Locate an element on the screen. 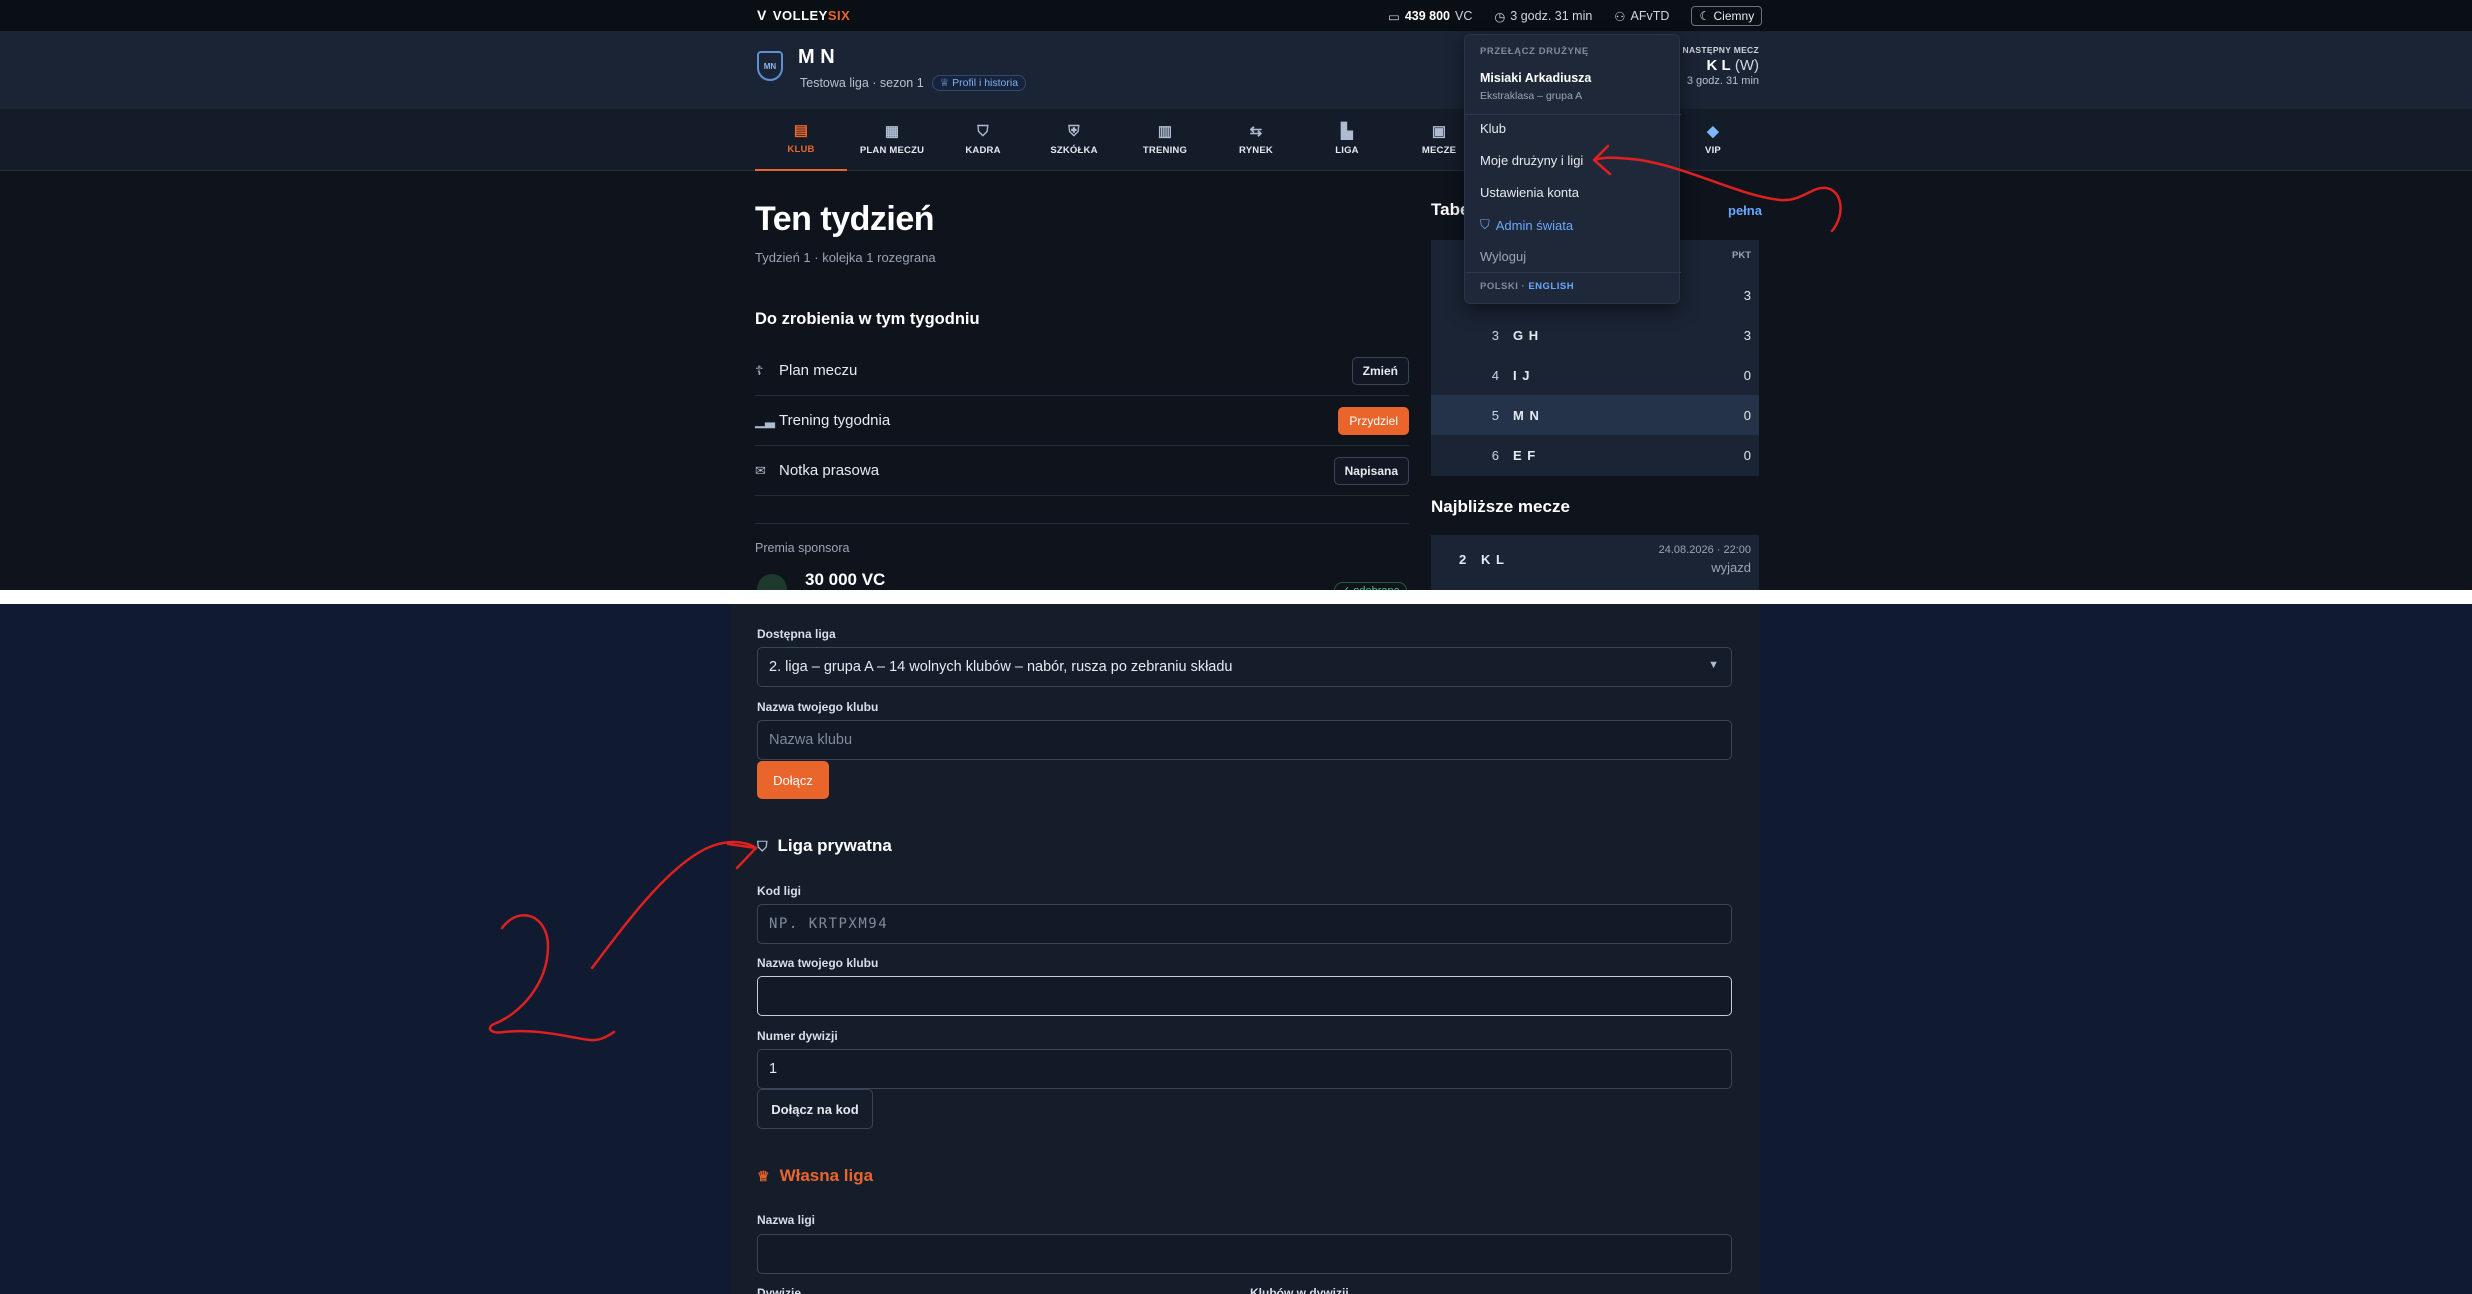 The height and width of the screenshot is (1294, 2472). nav-label: MECZE is located at coordinates (1439, 150).